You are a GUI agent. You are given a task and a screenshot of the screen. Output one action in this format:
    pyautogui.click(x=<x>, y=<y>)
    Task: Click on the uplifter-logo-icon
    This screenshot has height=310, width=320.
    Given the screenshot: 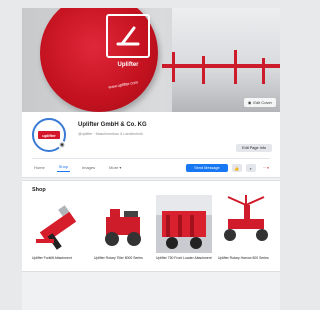 What is the action you would take?
    pyautogui.click(x=128, y=36)
    